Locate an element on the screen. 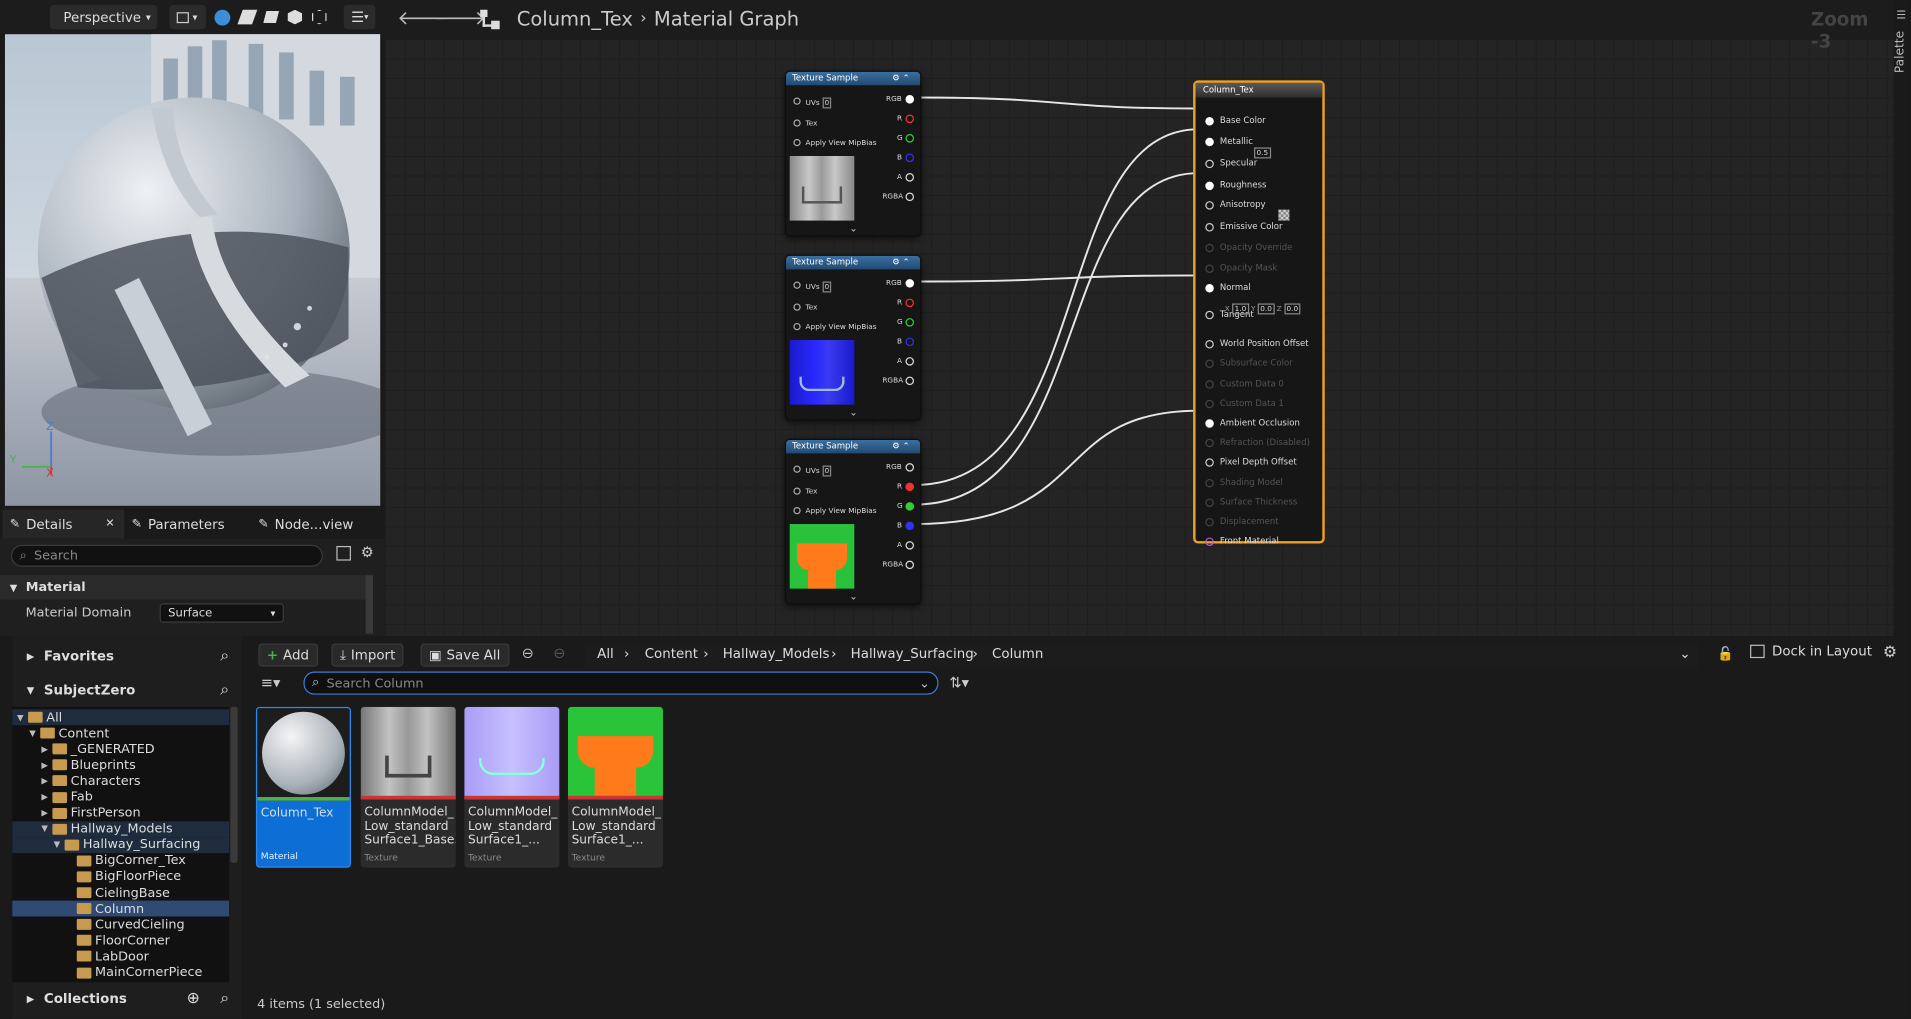 This screenshot has height=1019, width=1911. tree-folder: ▶ _GENERATED is located at coordinates (120, 749).